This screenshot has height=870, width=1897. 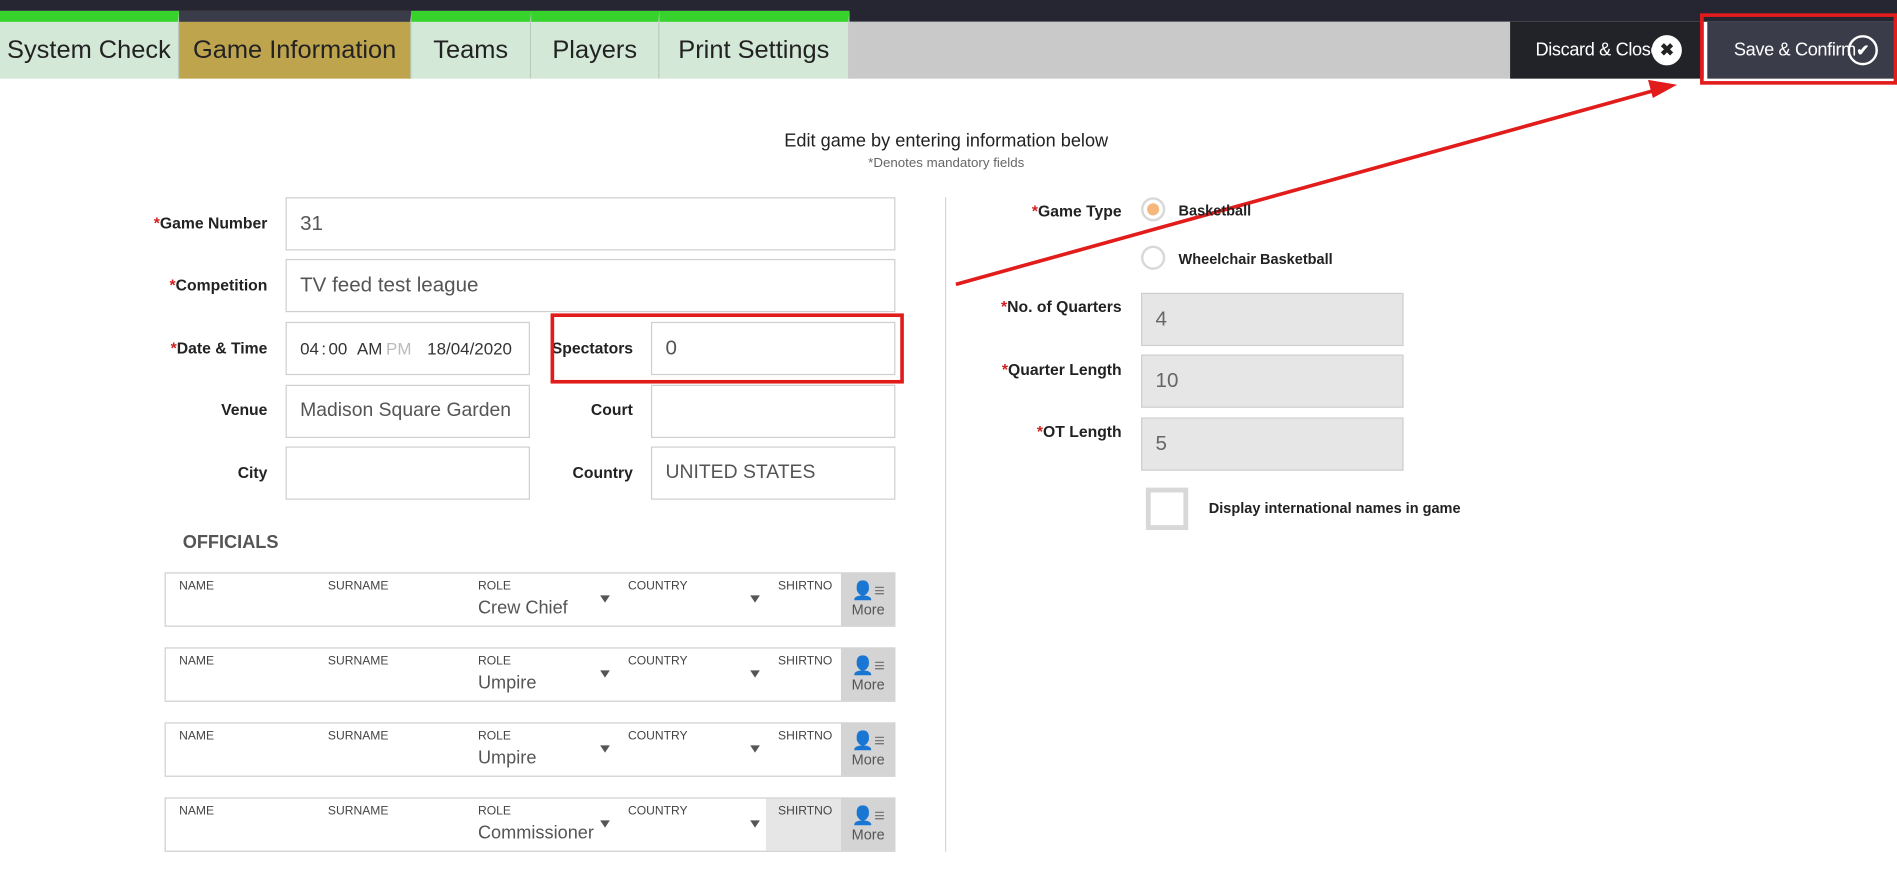 What do you see at coordinates (398, 348) in the screenshot?
I see `pm-toggle: PM` at bounding box center [398, 348].